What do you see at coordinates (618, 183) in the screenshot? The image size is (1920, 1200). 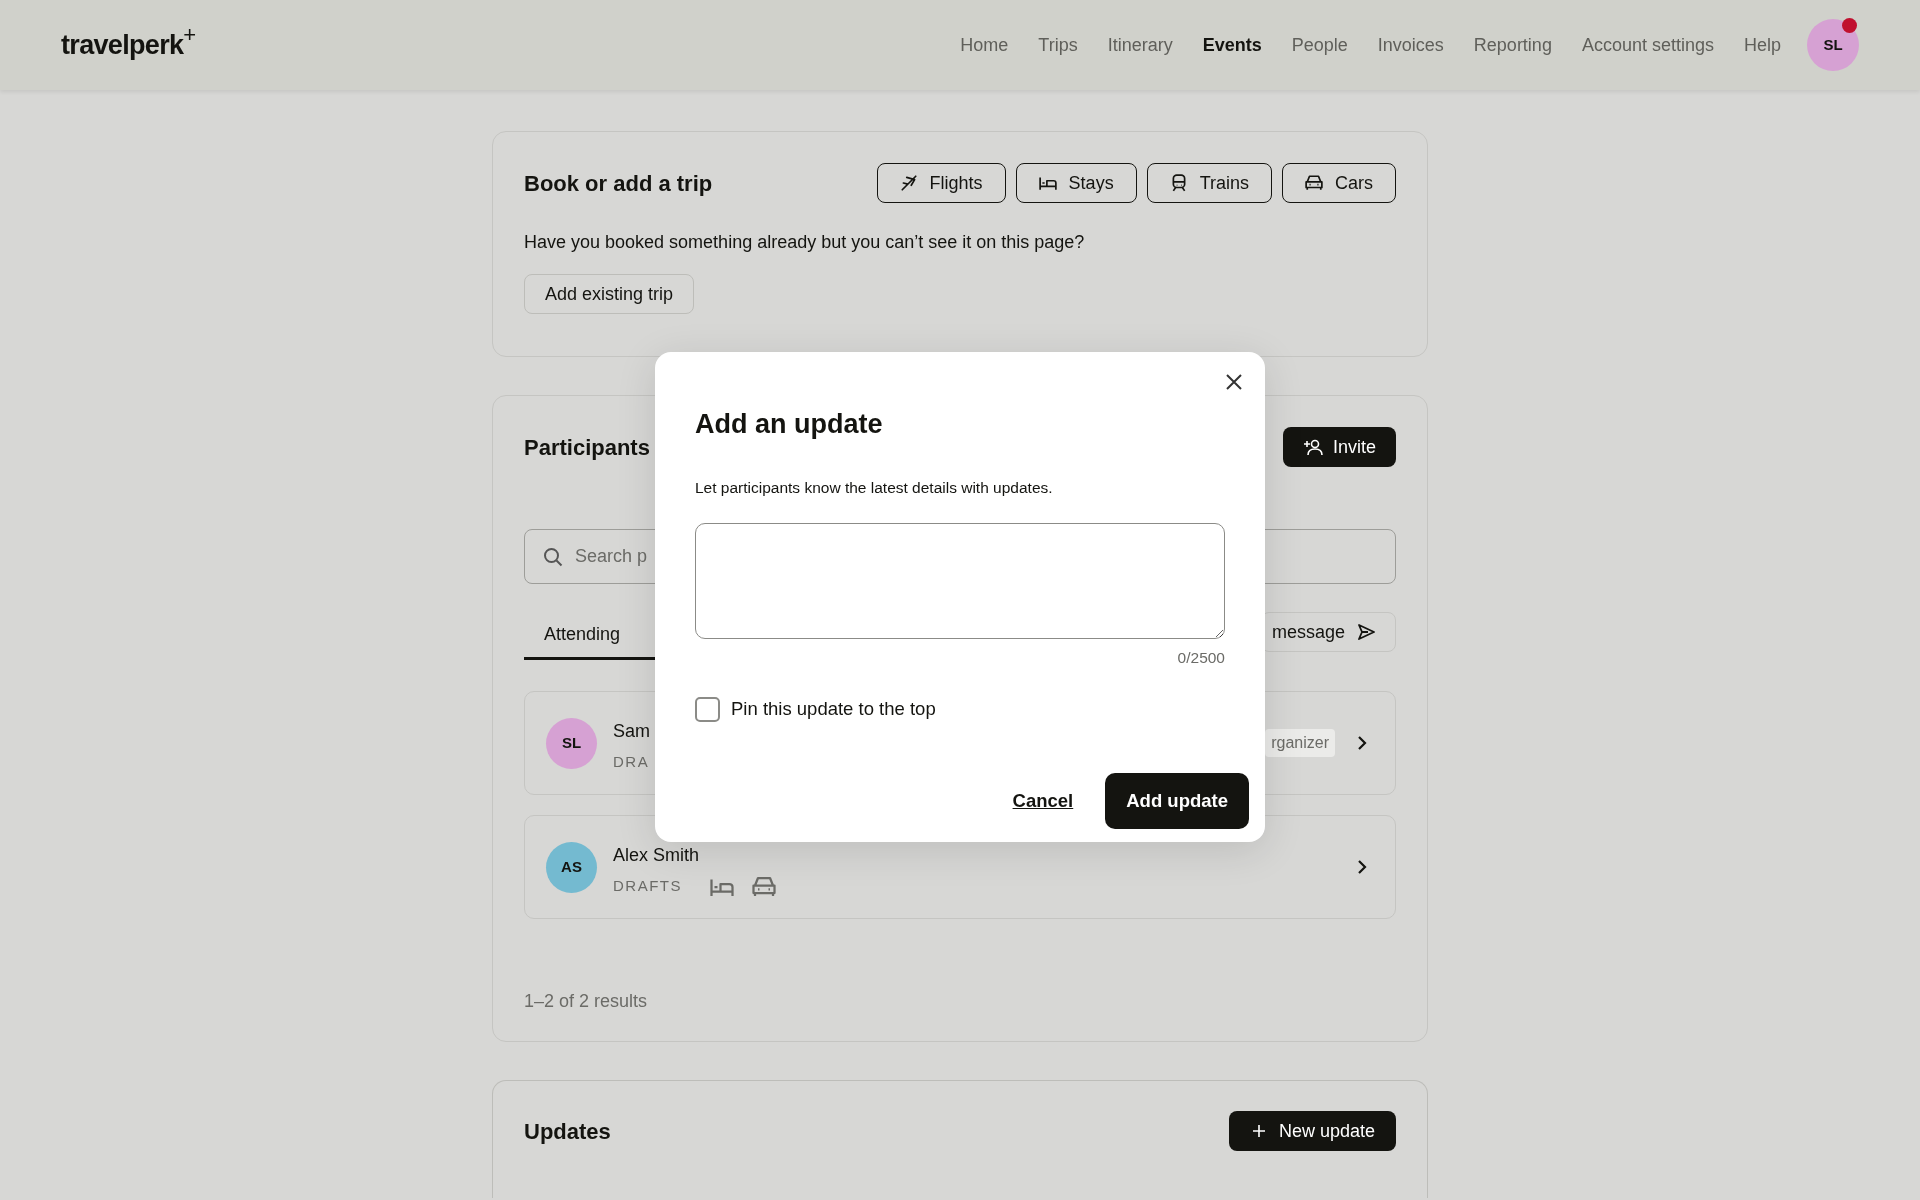 I see `card-title: Book or add a trip` at bounding box center [618, 183].